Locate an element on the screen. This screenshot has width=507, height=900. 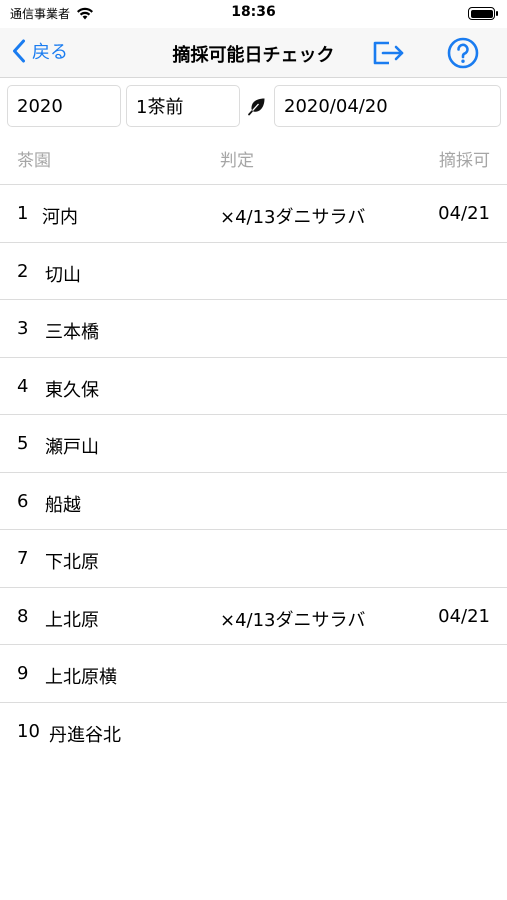
row-number: 10 is located at coordinates (28, 731).